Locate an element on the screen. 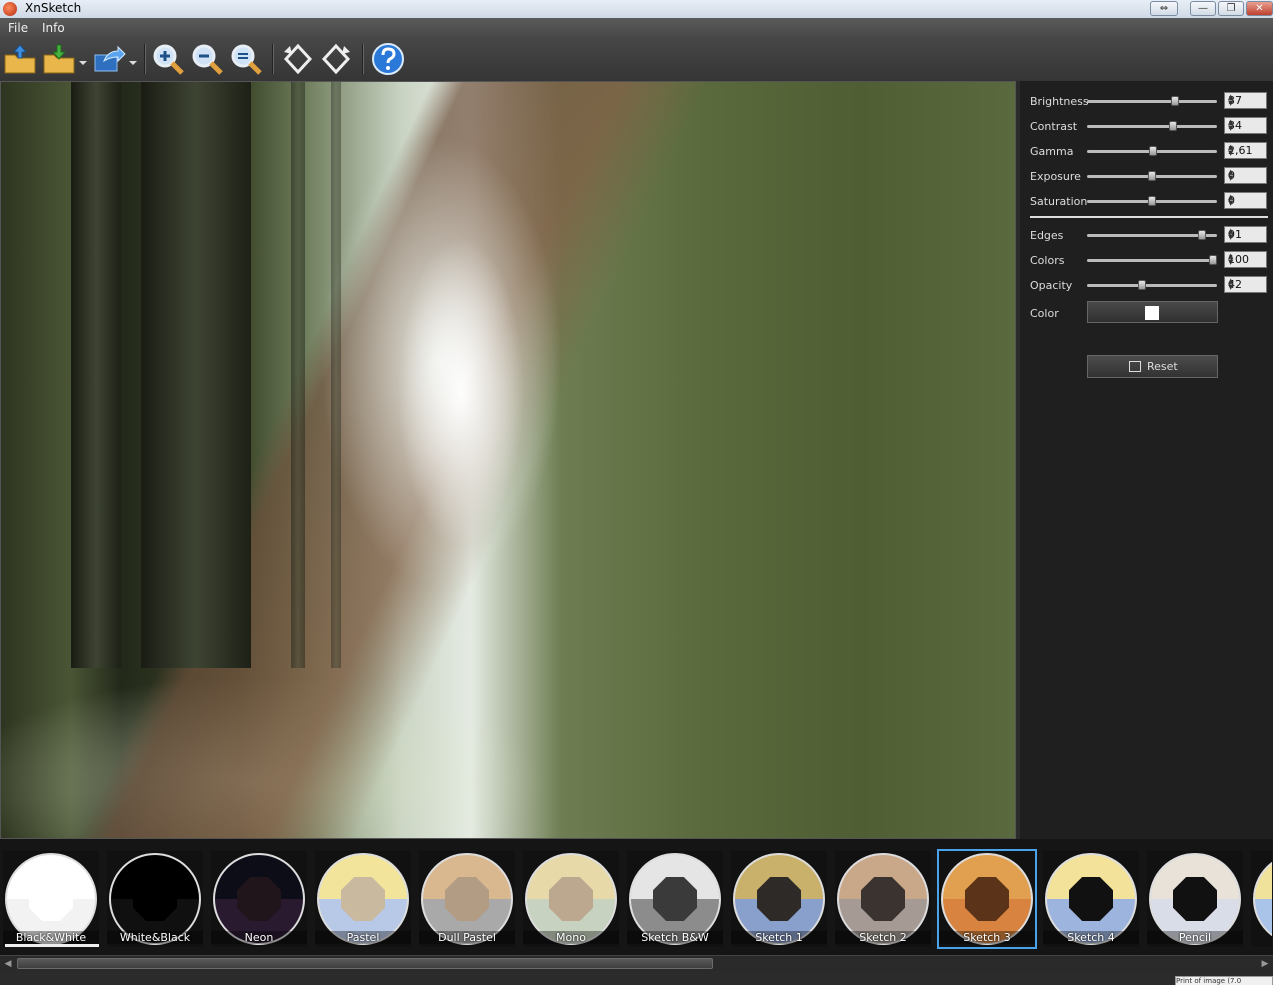  presets-scrollbar: ◀ ▶ is located at coordinates (636, 963).